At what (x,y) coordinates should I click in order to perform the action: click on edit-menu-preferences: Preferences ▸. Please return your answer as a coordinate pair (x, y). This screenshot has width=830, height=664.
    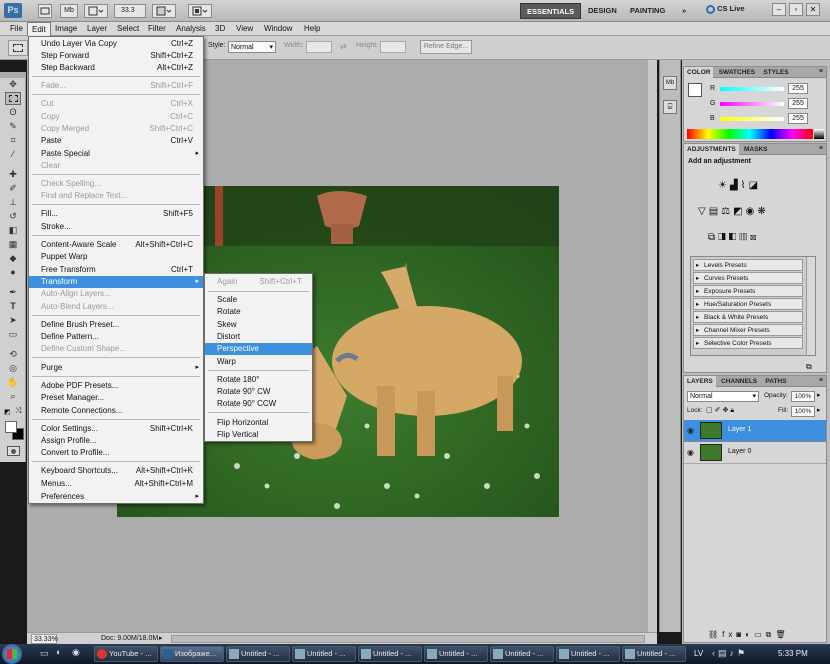
    Looking at the image, I should click on (116, 497).